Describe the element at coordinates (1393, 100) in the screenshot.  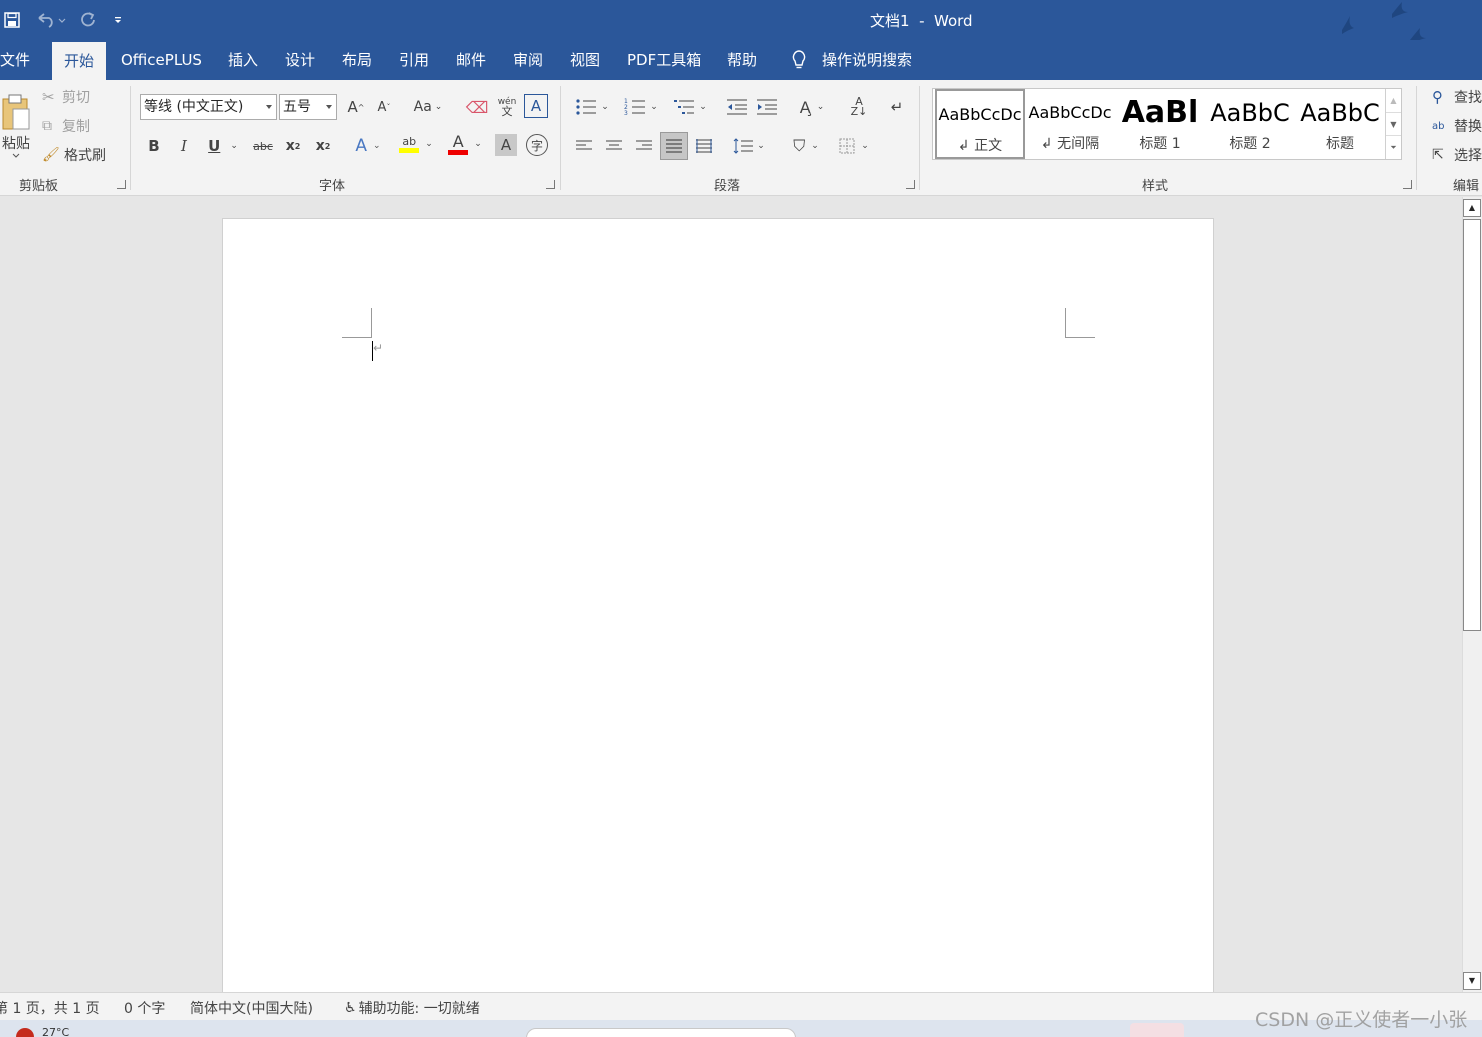
I see `chevron-up-icon: ▲` at that location.